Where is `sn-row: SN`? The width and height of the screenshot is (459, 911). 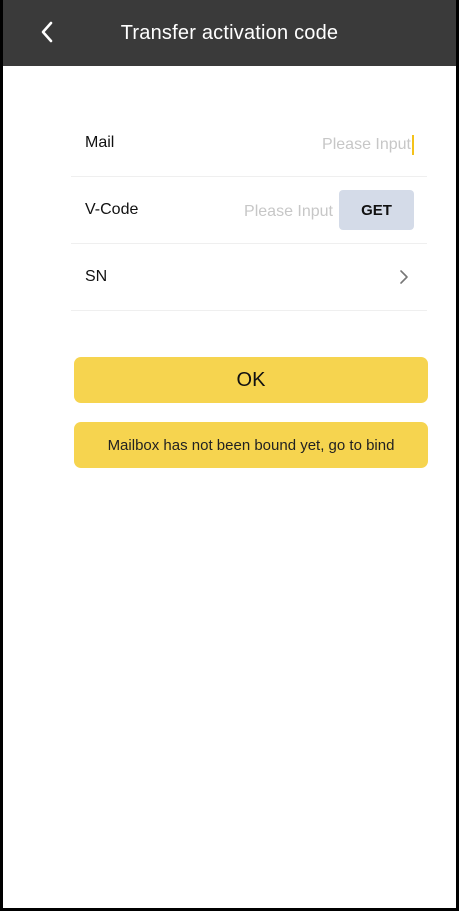 sn-row: SN is located at coordinates (249, 277).